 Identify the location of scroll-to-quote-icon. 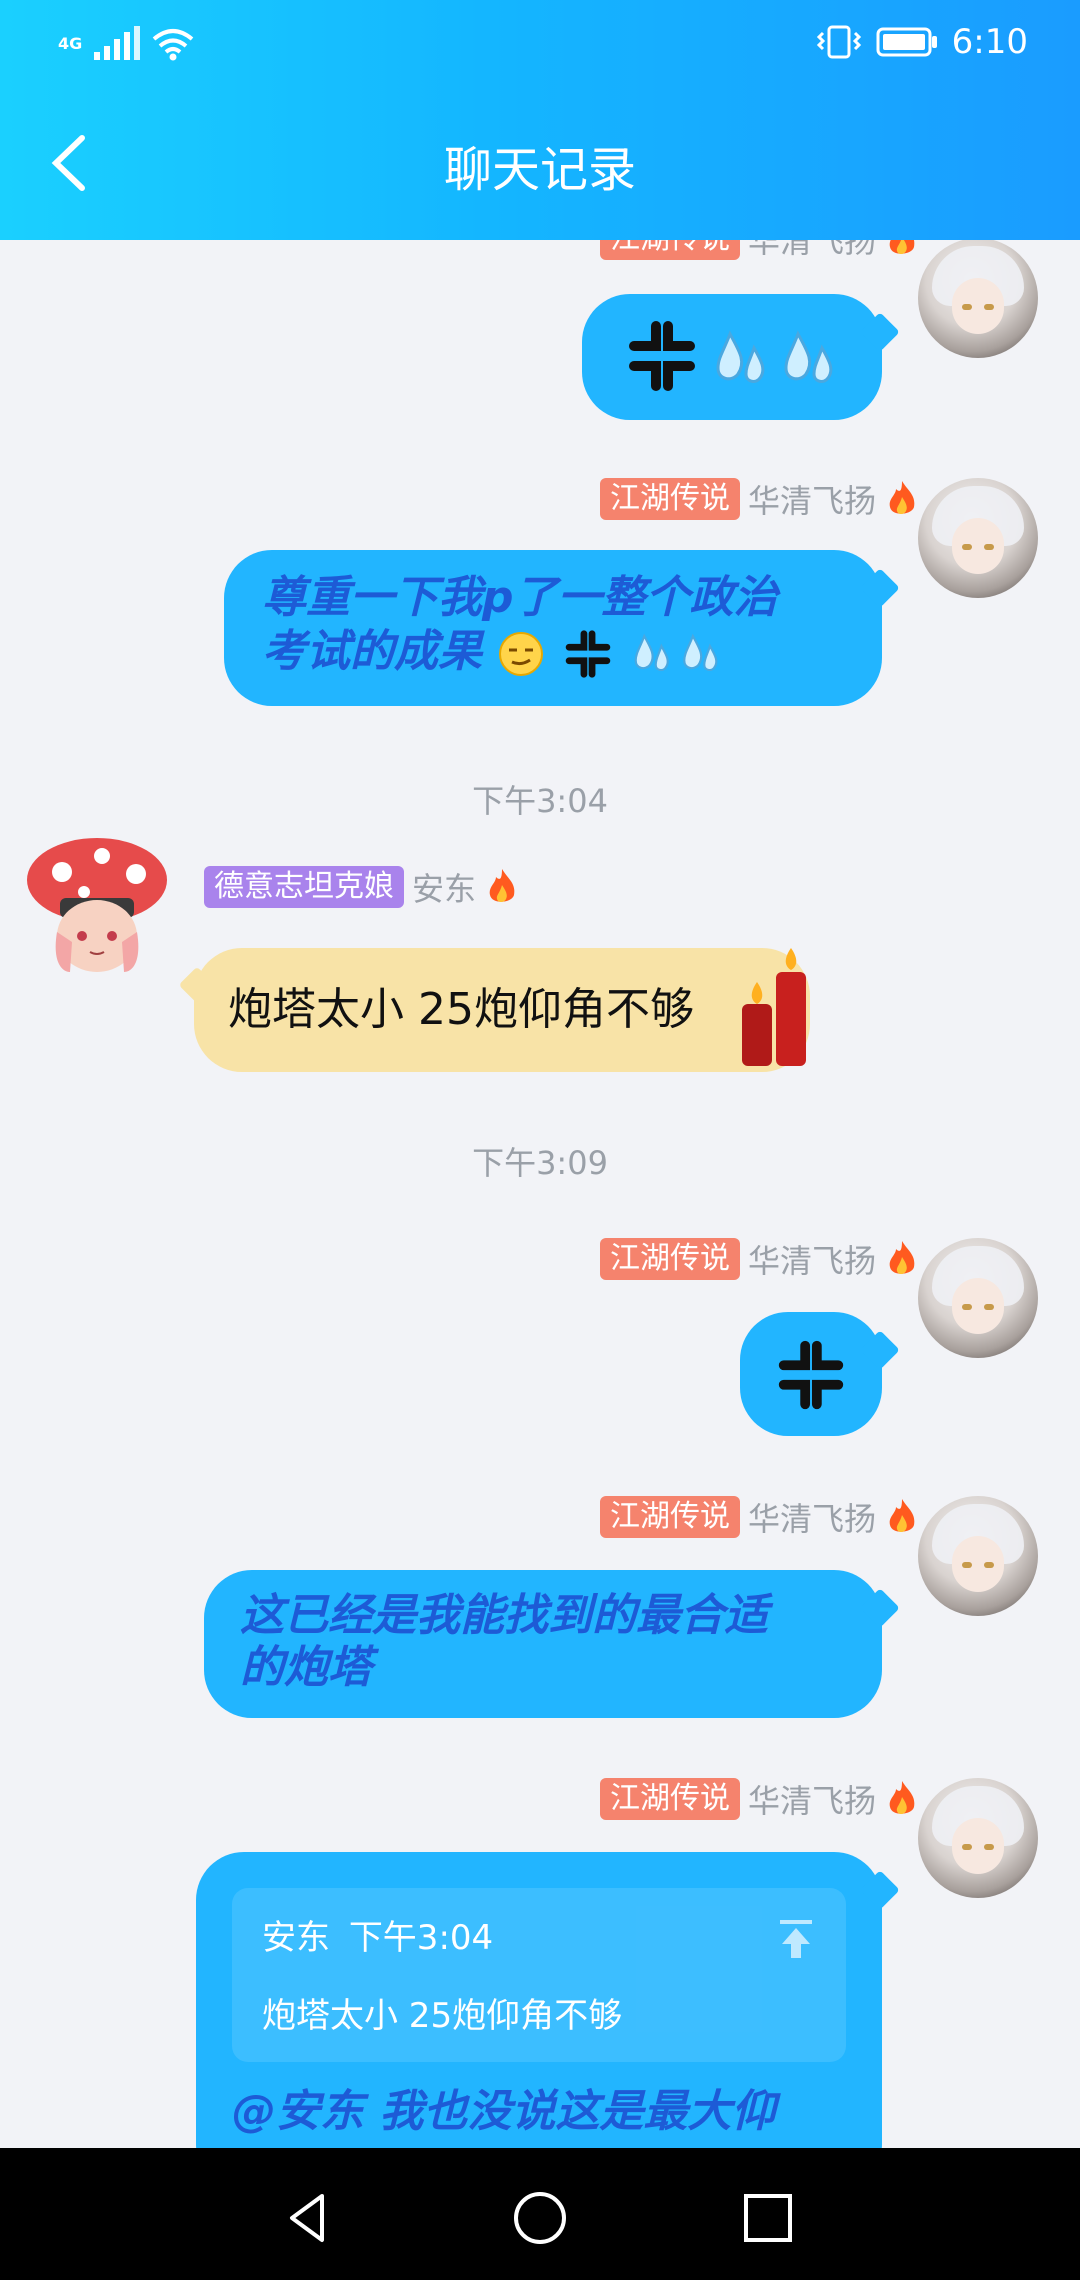
(796, 1938).